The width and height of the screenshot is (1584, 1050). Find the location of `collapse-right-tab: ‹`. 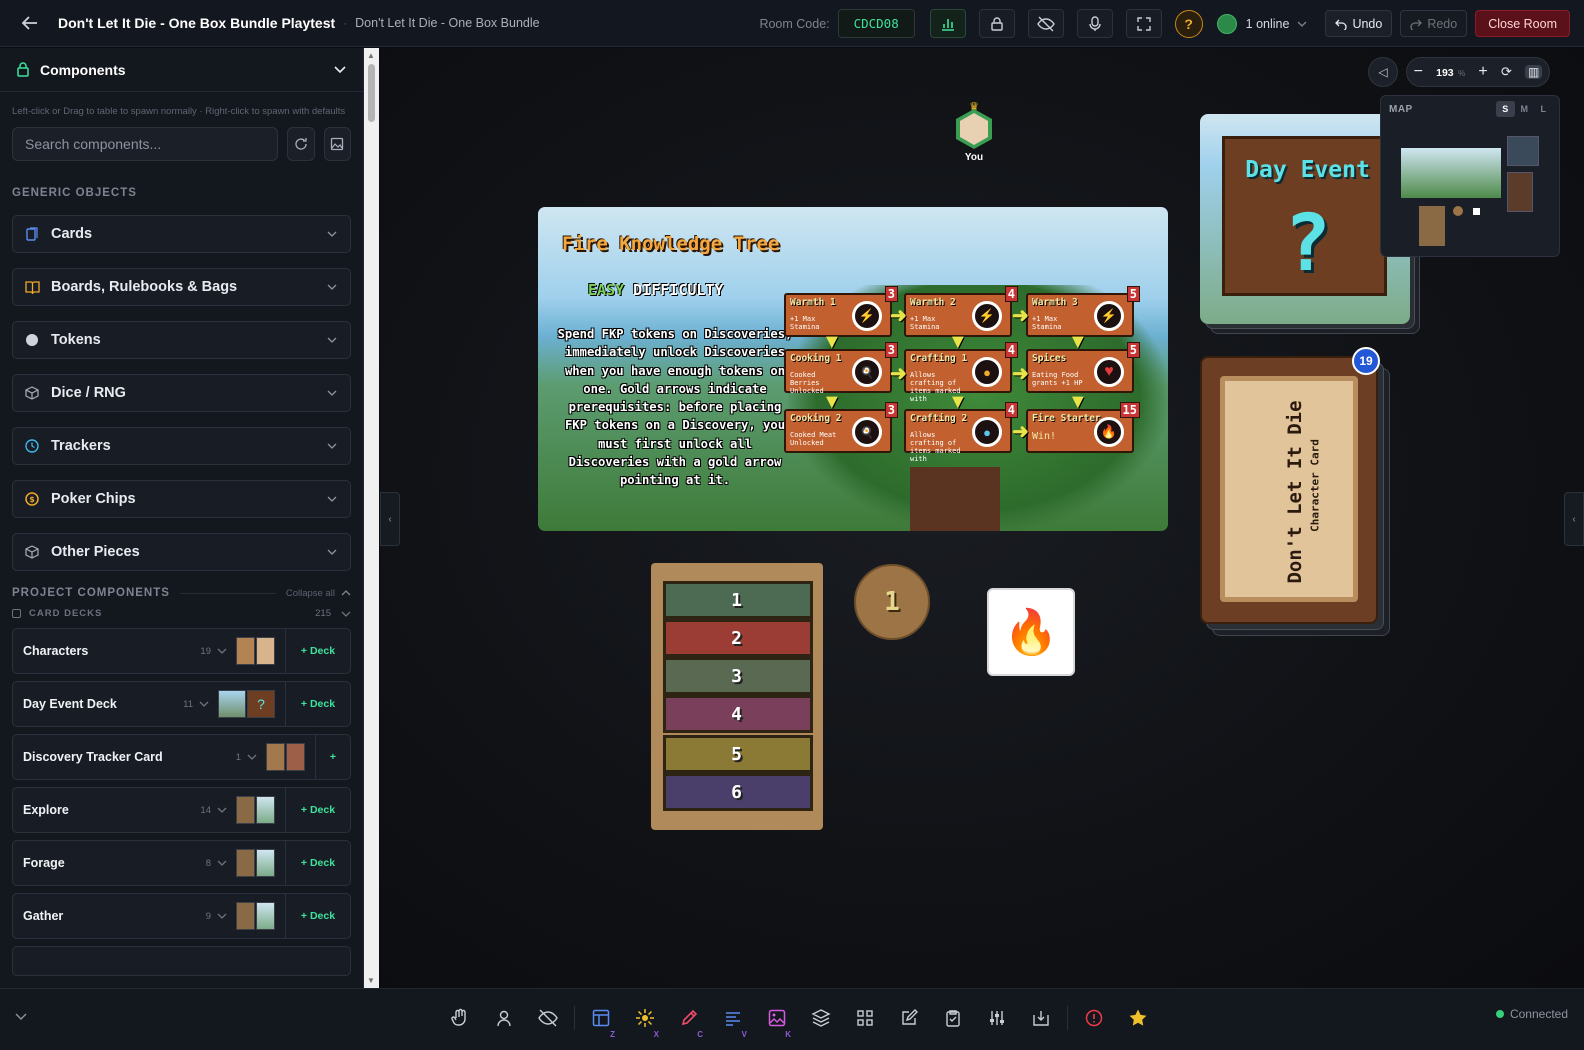

collapse-right-tab: ‹ is located at coordinates (1574, 519).